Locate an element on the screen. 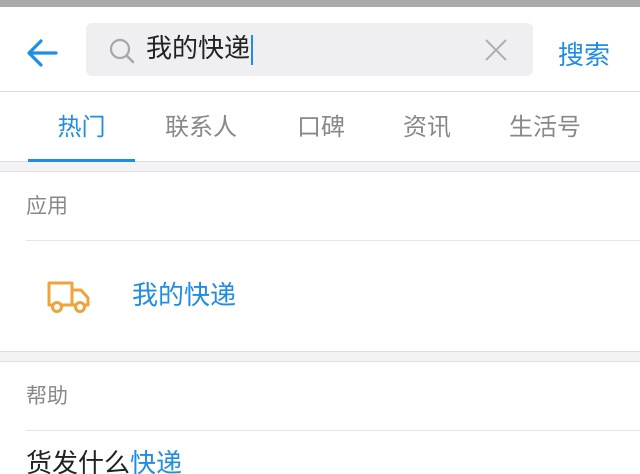 Image resolution: width=640 pixels, height=474 pixels. search-tabs: 热门 联系人 口碑 资讯 生活号 is located at coordinates (320, 127).